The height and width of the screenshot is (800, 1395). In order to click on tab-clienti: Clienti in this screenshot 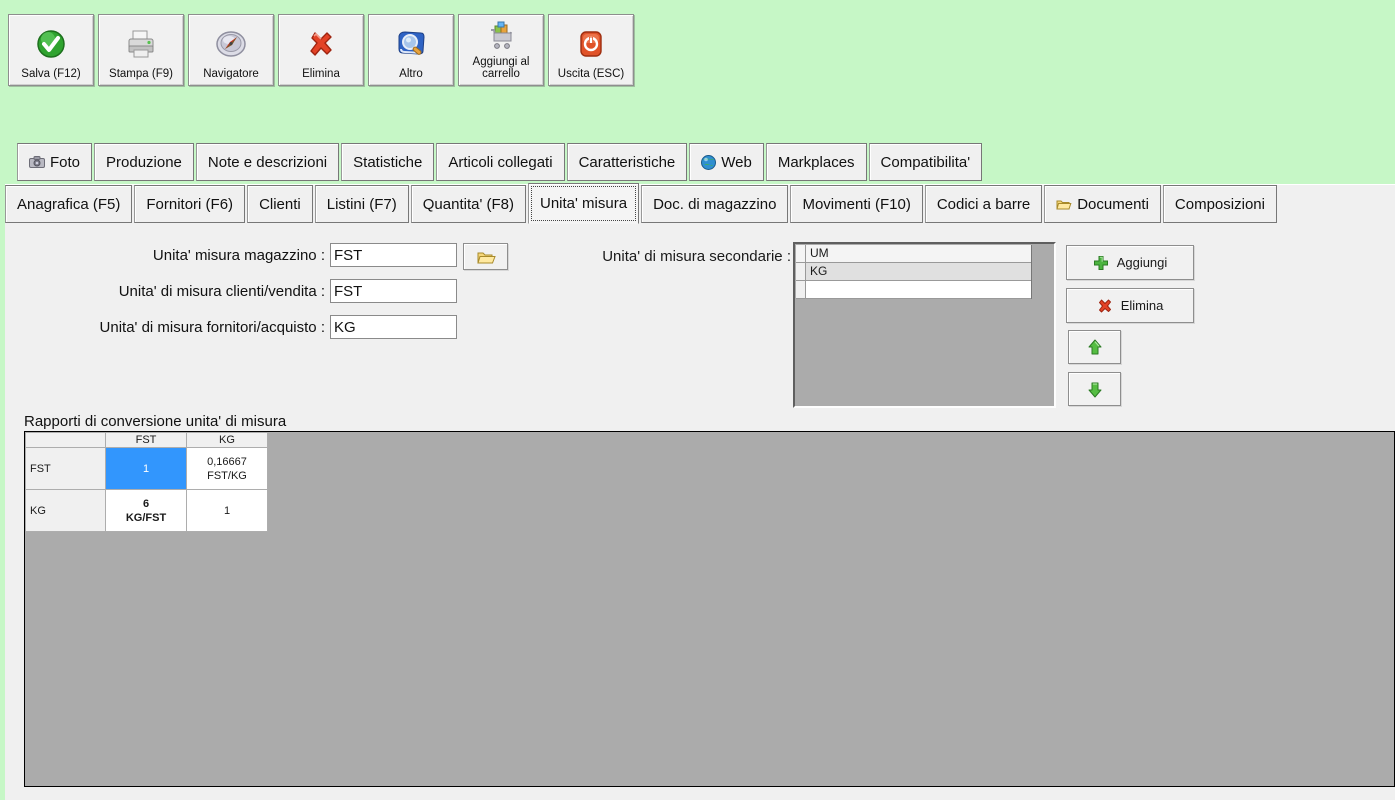, I will do `click(280, 204)`.